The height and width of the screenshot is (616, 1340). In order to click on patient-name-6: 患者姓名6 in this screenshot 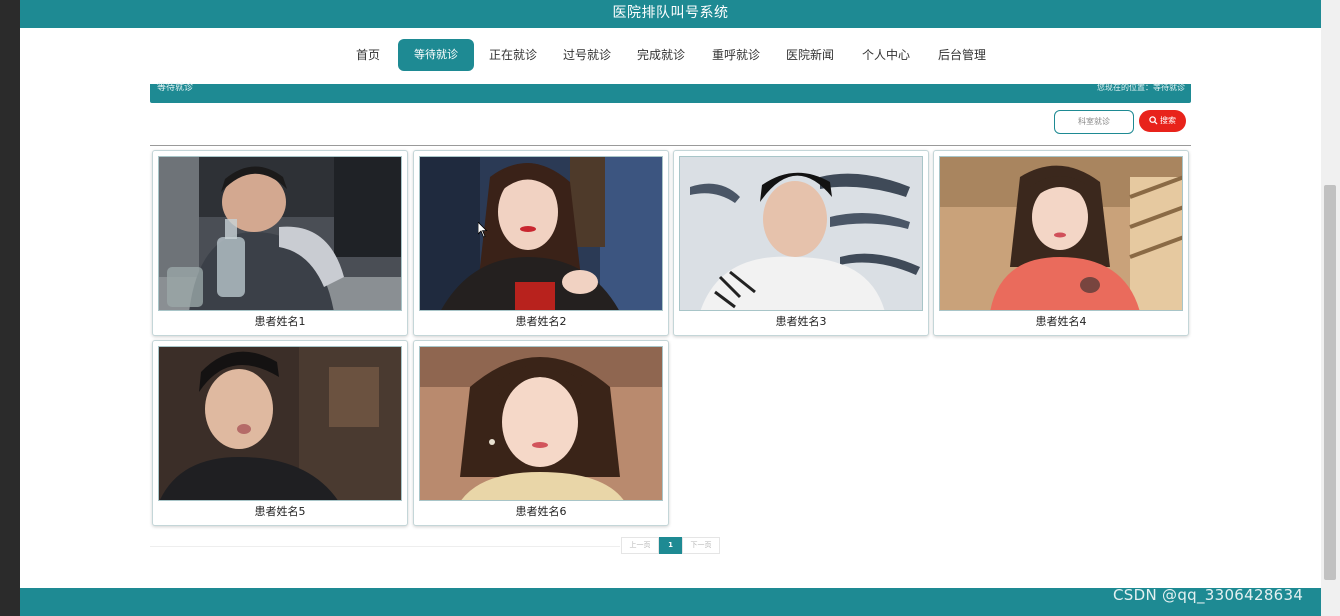, I will do `click(541, 511)`.